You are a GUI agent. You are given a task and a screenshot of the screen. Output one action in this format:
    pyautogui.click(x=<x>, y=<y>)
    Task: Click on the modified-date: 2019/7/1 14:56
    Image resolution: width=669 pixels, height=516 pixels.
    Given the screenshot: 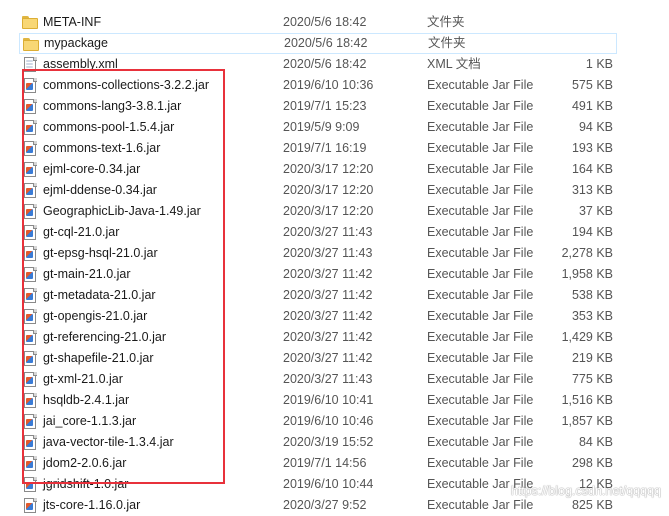 What is the action you would take?
    pyautogui.click(x=325, y=463)
    